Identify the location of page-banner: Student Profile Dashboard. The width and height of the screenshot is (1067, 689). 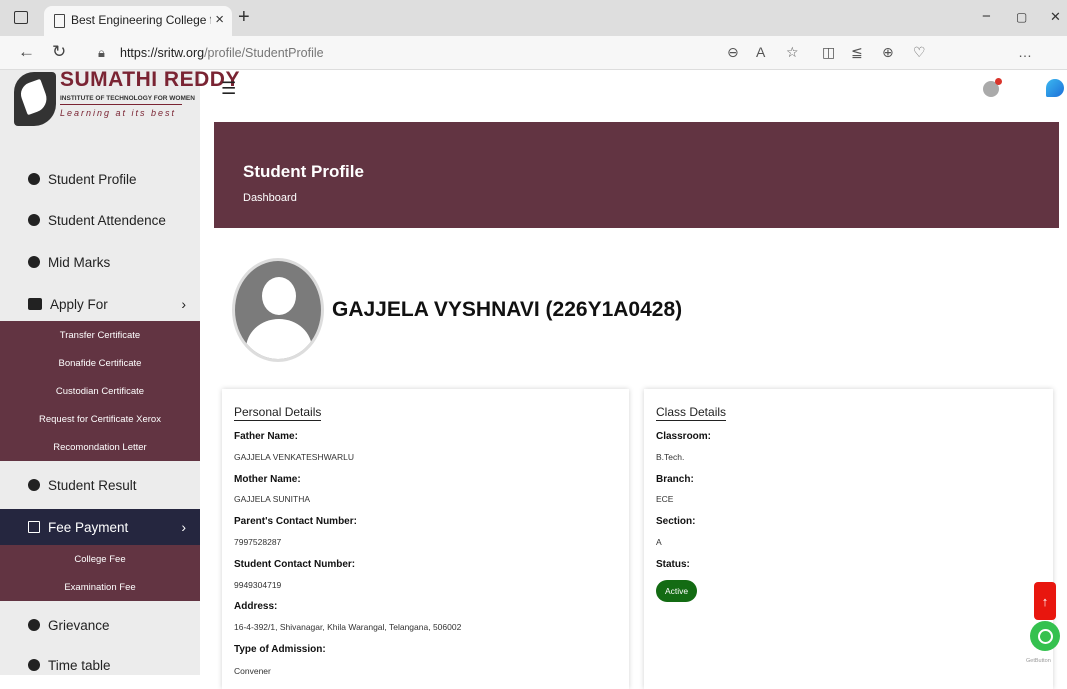
(636, 175).